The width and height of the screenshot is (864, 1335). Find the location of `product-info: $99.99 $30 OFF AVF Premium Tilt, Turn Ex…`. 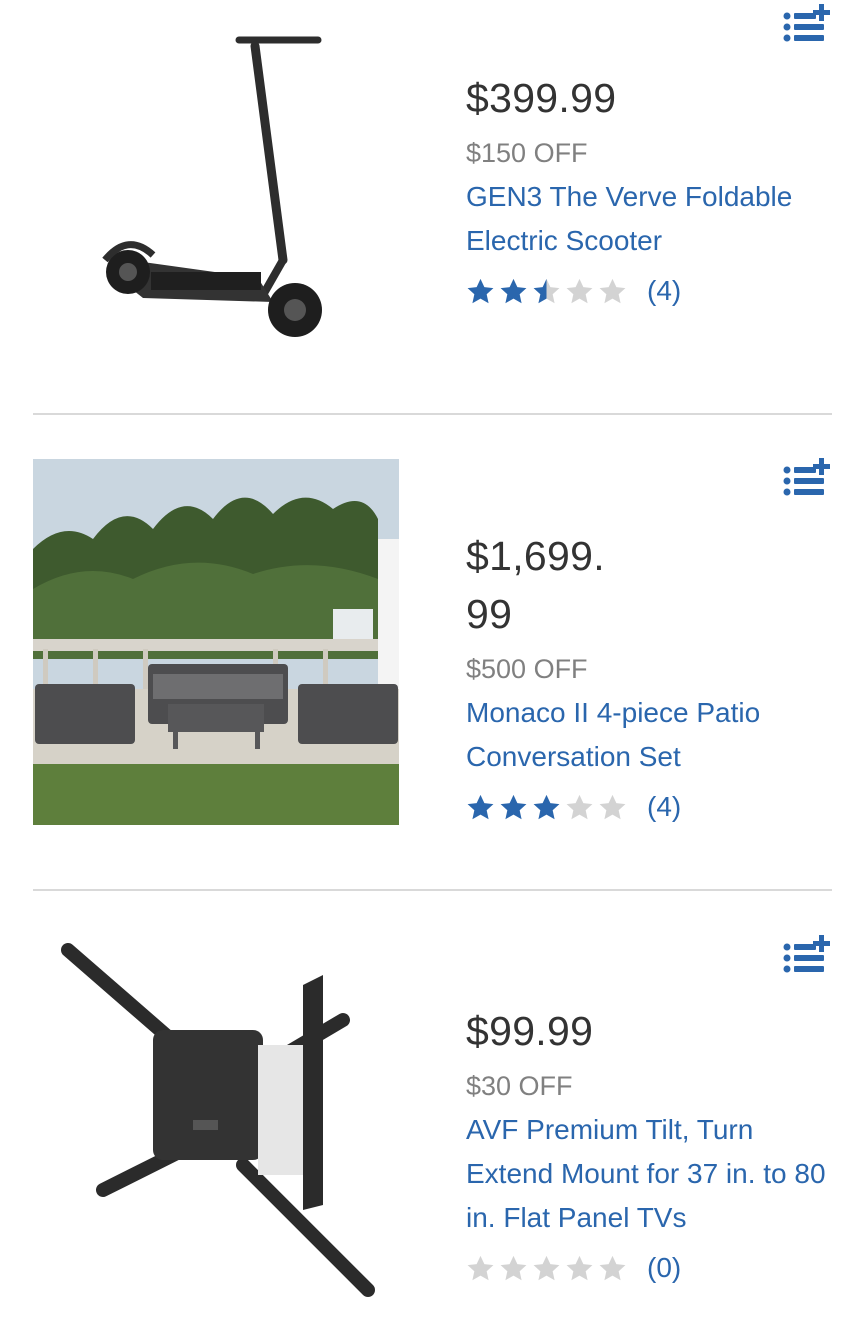

product-info: $99.99 $30 OFF AVF Premium Tilt, Turn Ex… is located at coordinates (651, 1144).